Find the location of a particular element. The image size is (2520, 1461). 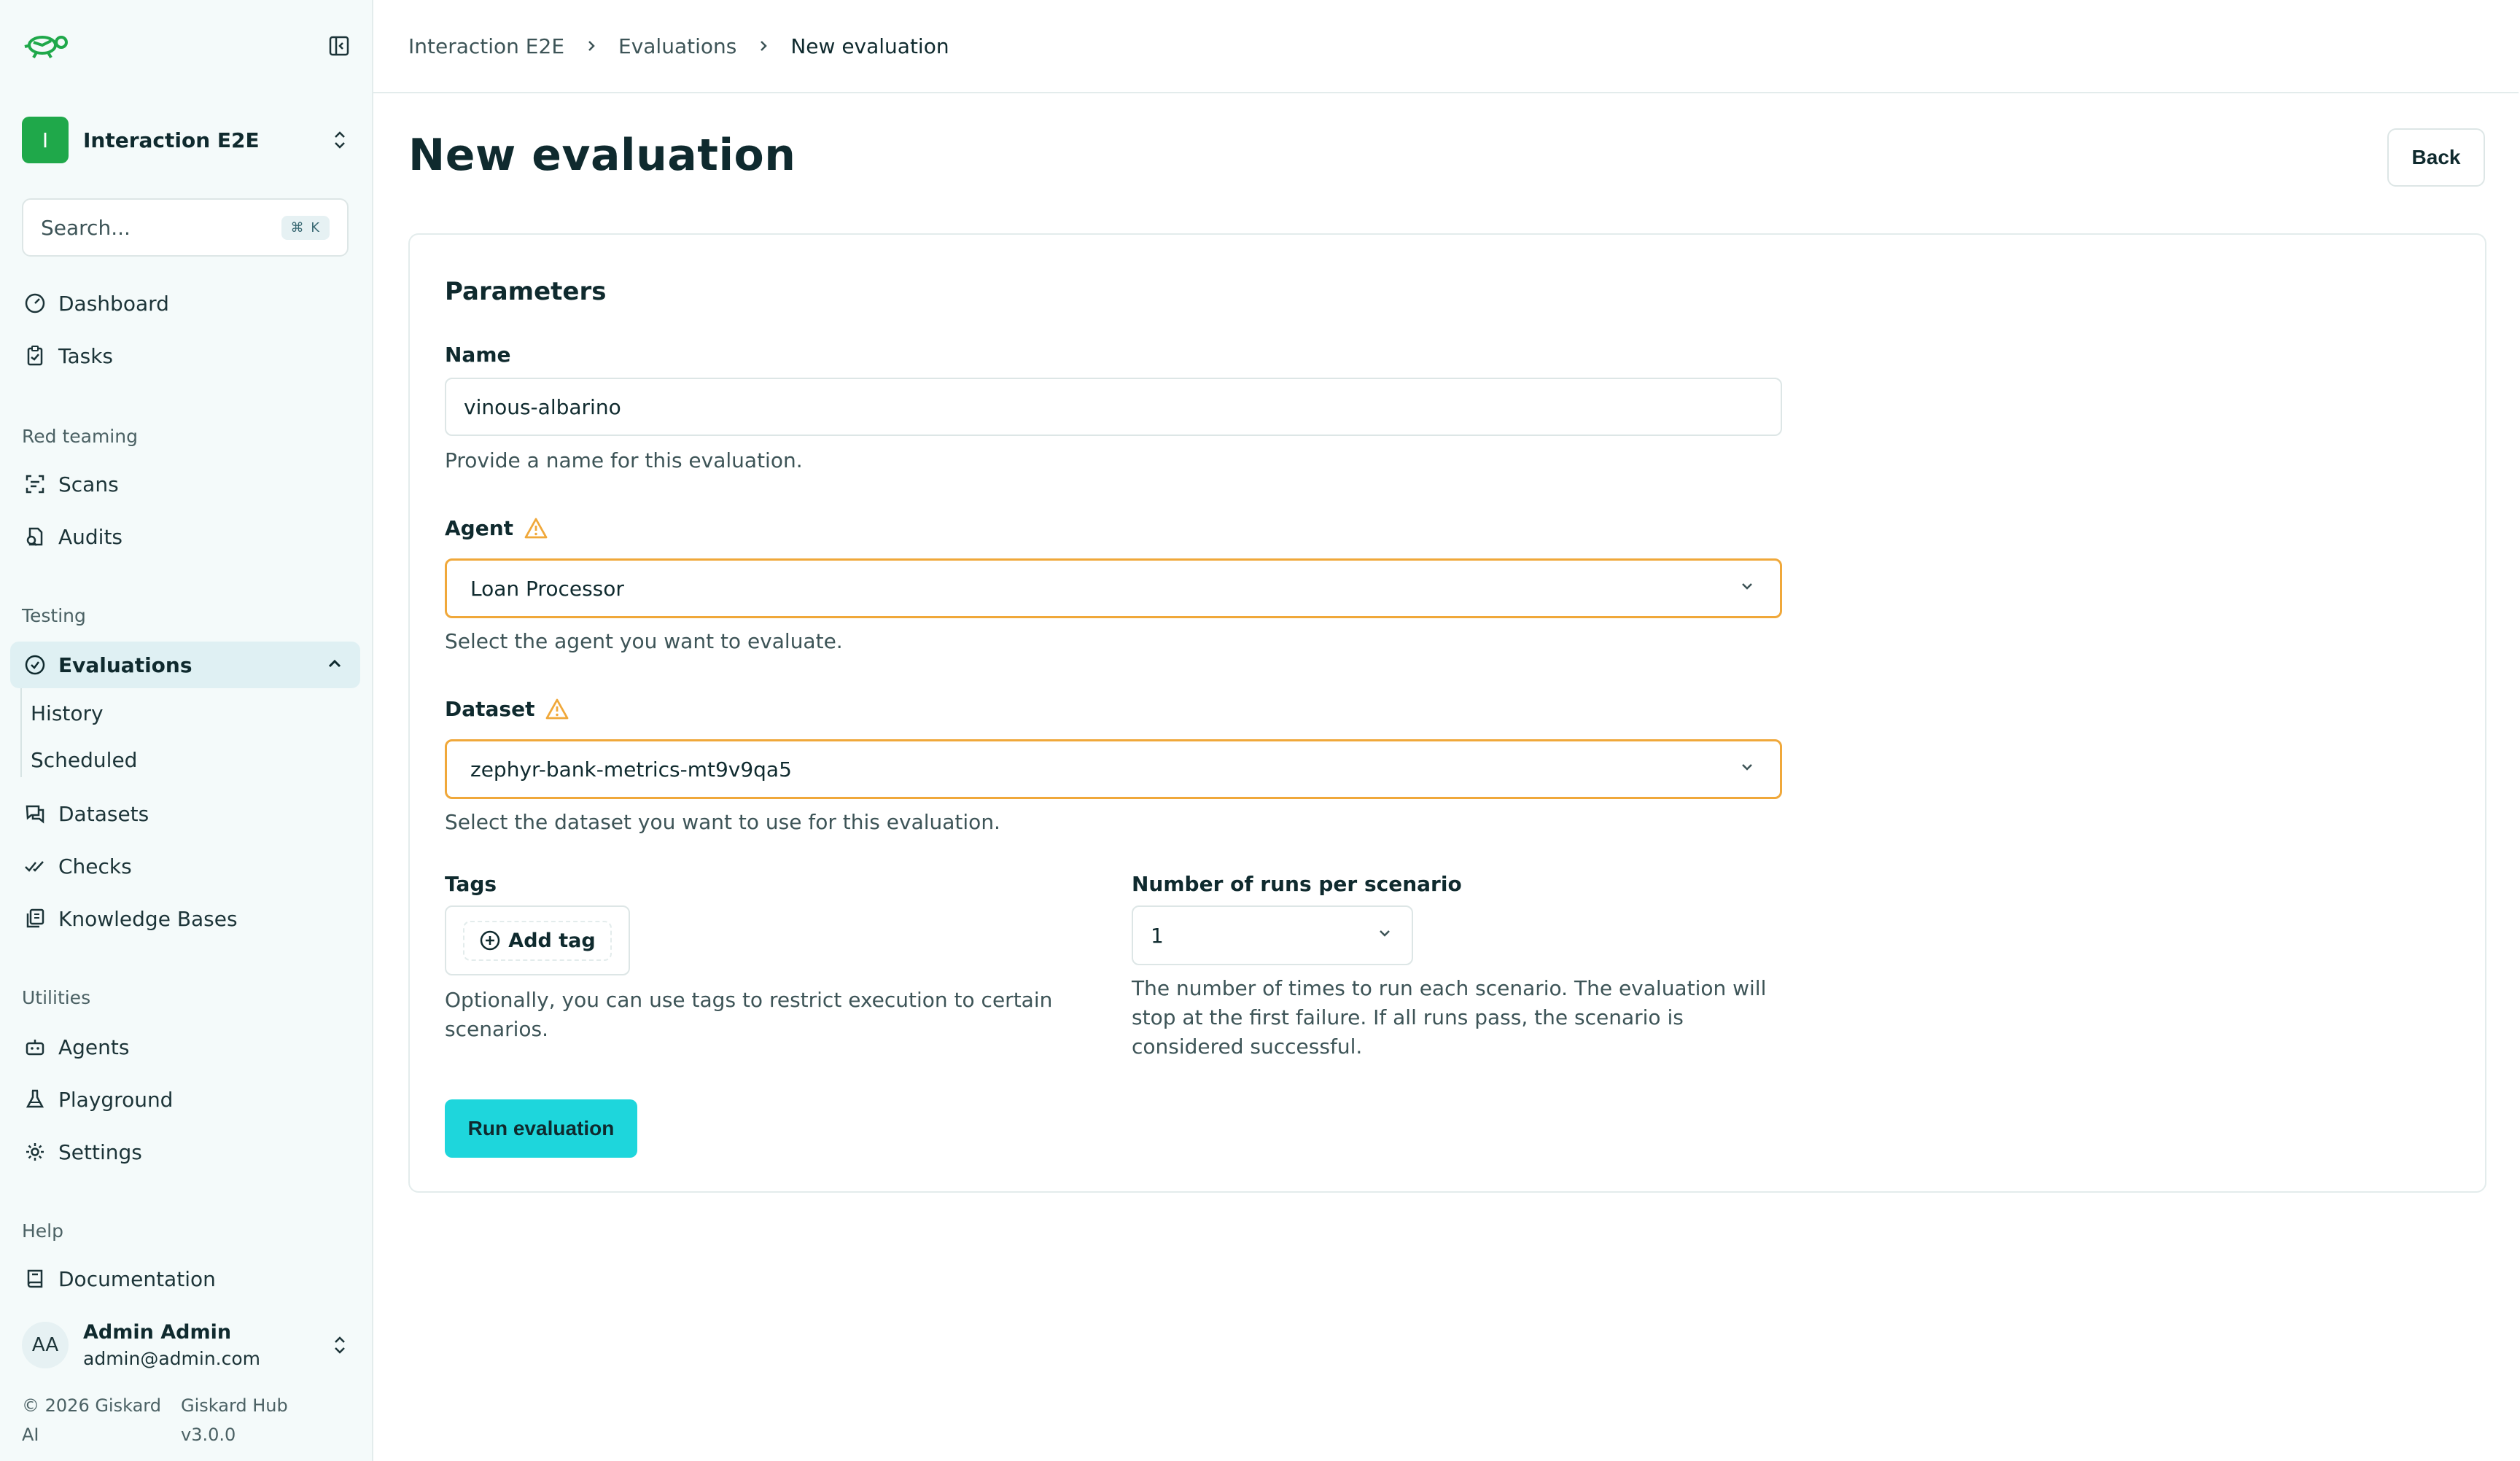

tags-label: Tags is located at coordinates (471, 884).